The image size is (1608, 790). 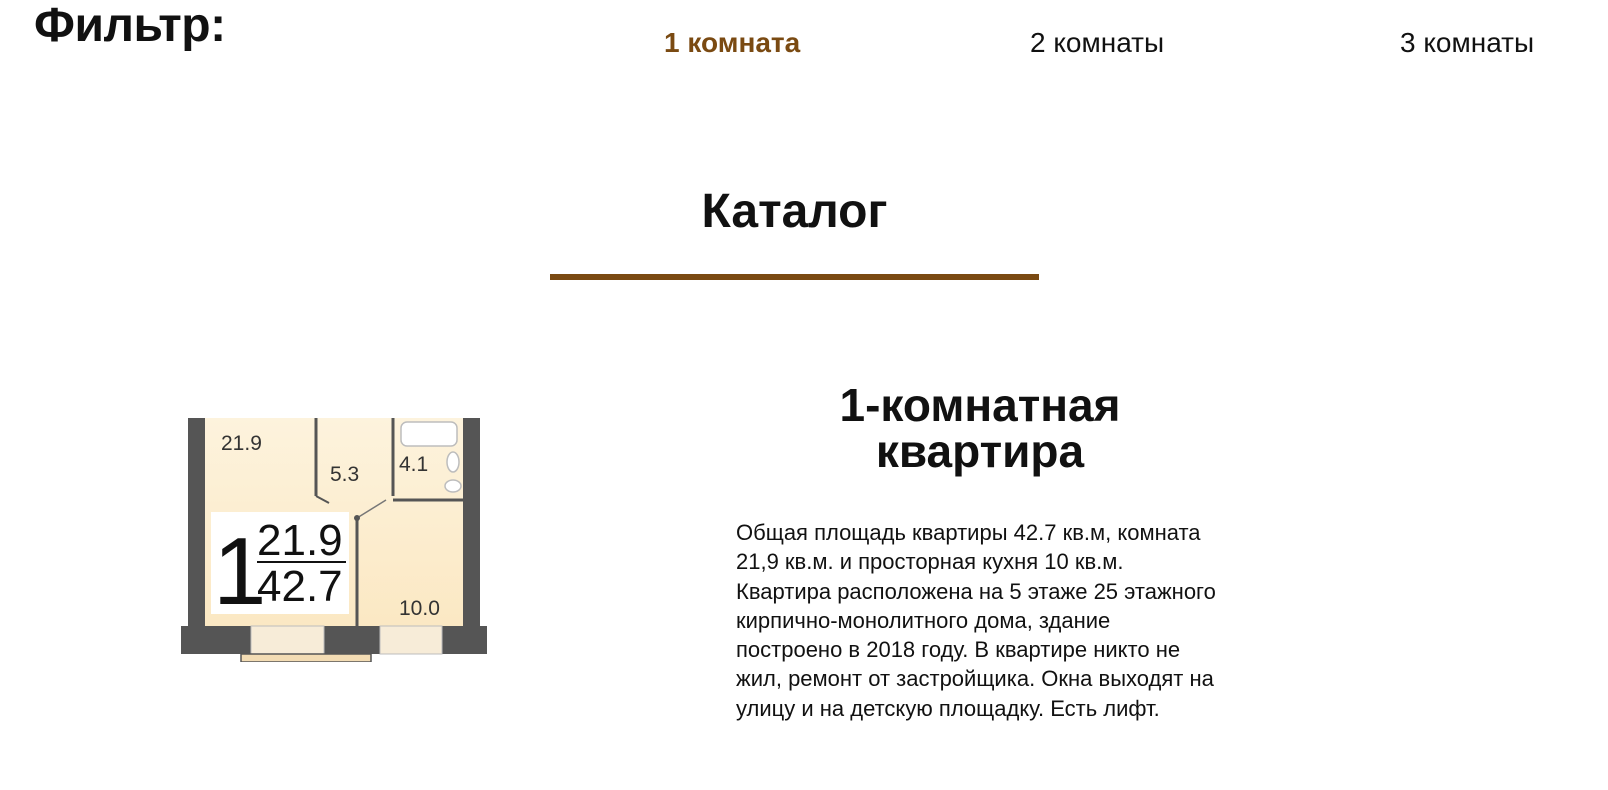 What do you see at coordinates (413, 464) in the screenshot?
I see `plan-label-bath: 4.1` at bounding box center [413, 464].